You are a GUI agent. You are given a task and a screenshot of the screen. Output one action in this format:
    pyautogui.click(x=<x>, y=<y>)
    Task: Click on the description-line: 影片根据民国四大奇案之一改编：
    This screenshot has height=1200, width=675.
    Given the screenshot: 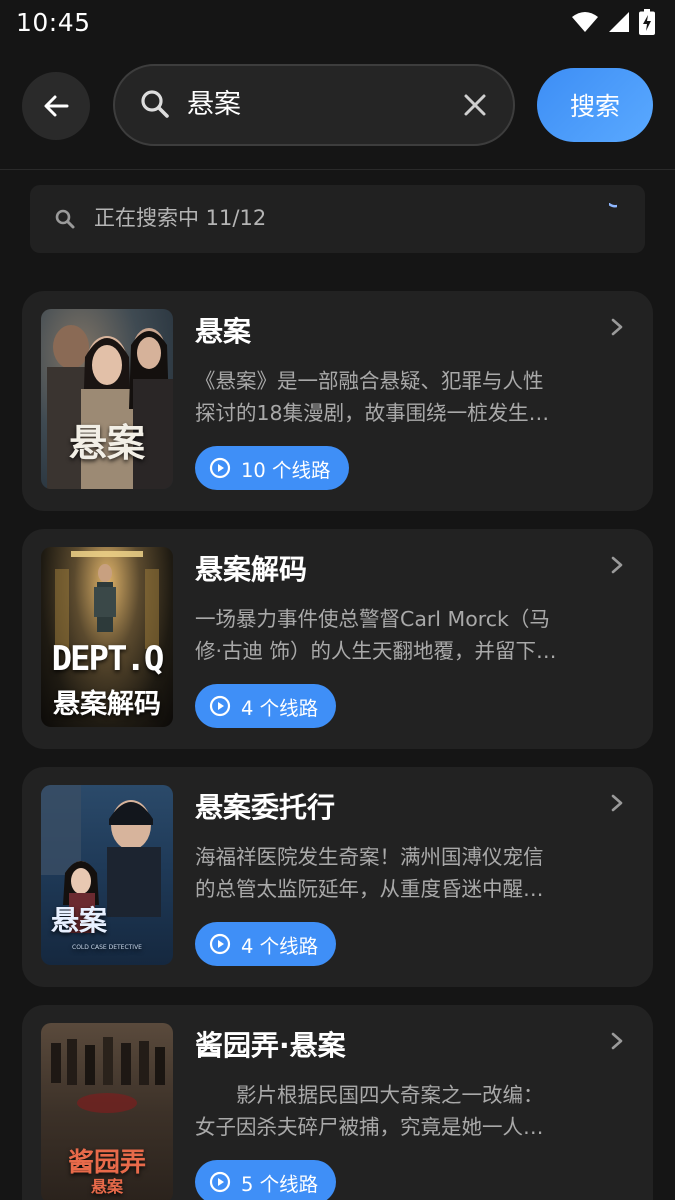 What is the action you would take?
    pyautogui.click(x=369, y=1095)
    